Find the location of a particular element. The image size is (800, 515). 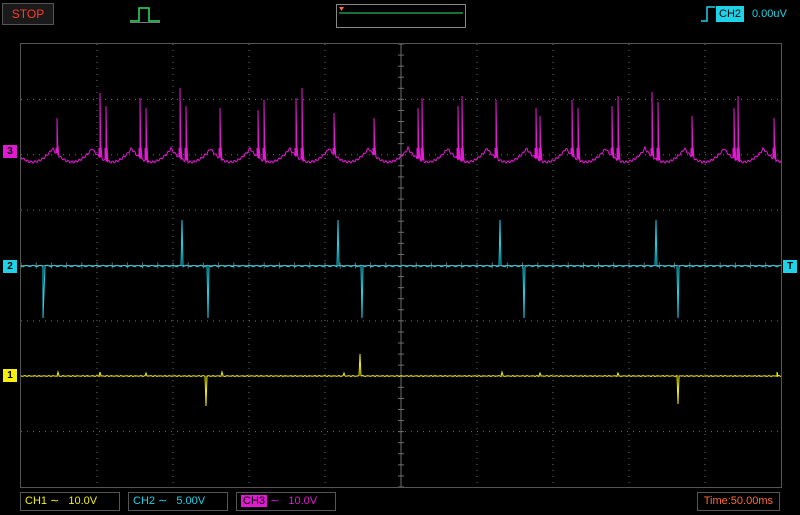

memory-position-window is located at coordinates (401, 16).